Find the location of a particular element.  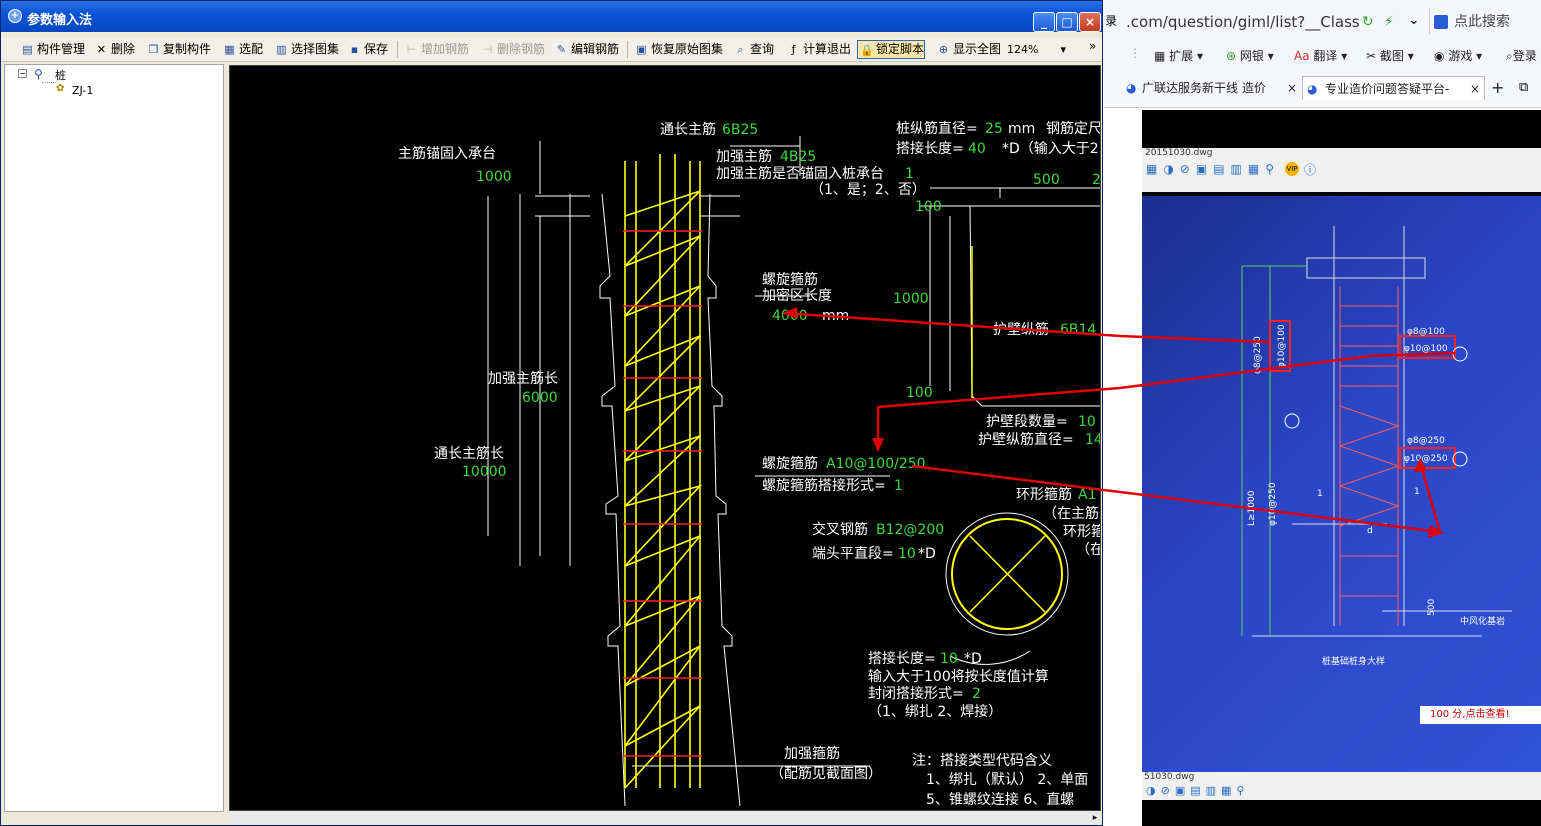

component-manage-button: ▤ 构件管理 is located at coordinates (52, 49).